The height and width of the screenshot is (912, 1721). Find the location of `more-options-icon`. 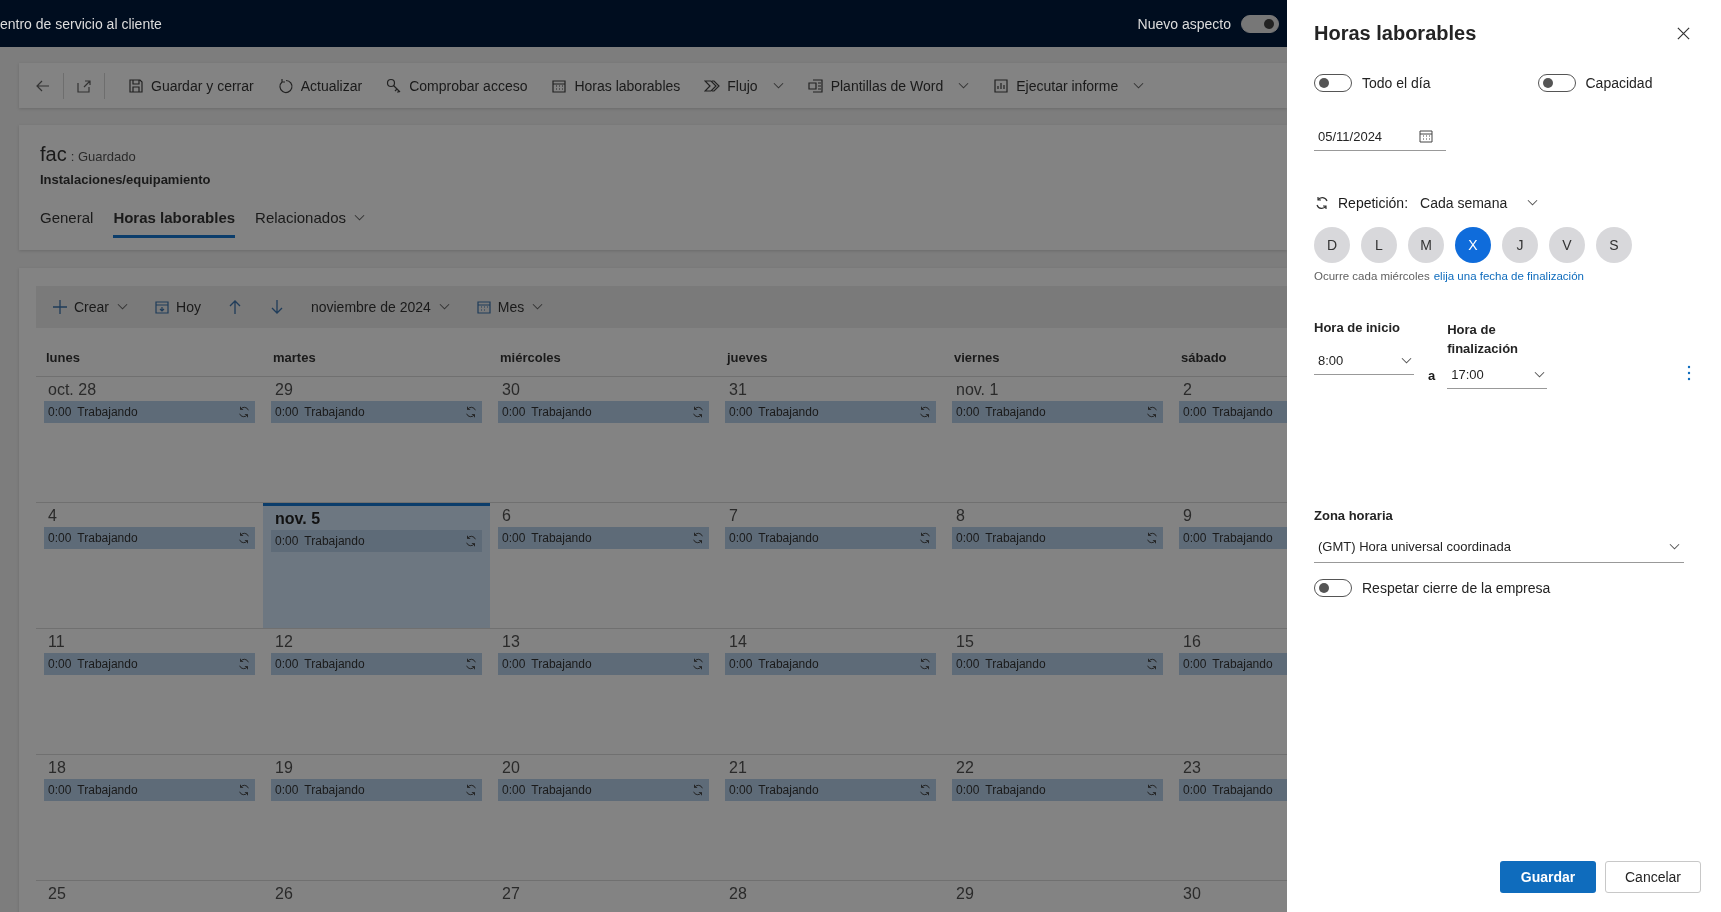

more-options-icon is located at coordinates (1689, 373).